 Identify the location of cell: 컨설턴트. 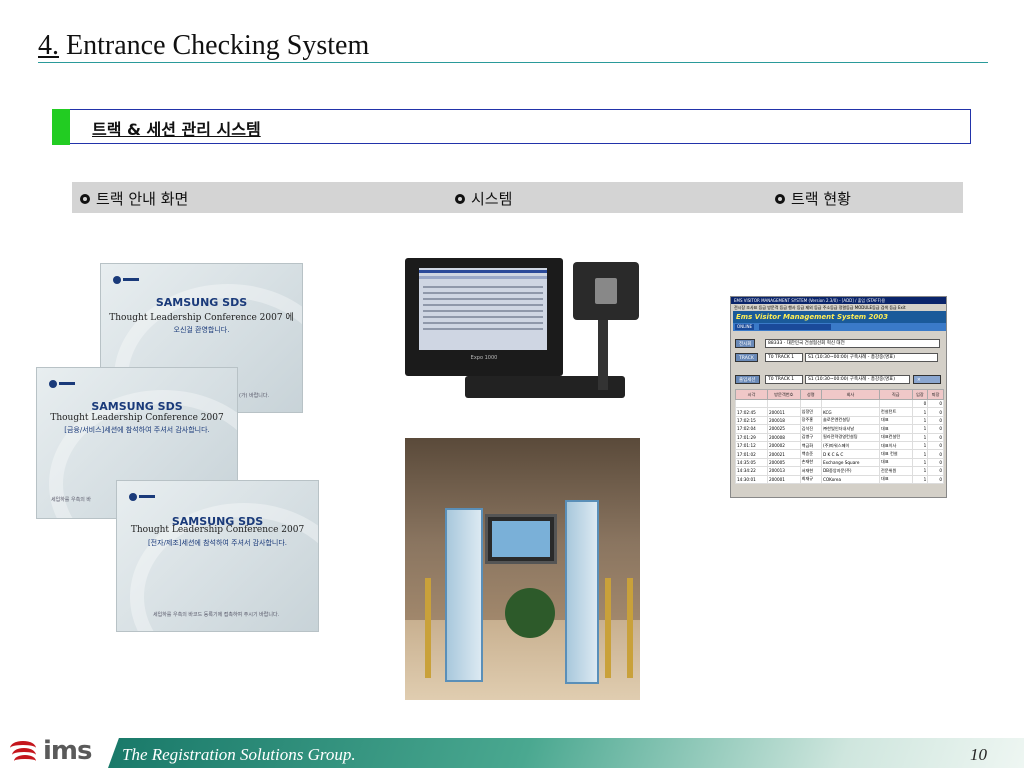
(895, 412).